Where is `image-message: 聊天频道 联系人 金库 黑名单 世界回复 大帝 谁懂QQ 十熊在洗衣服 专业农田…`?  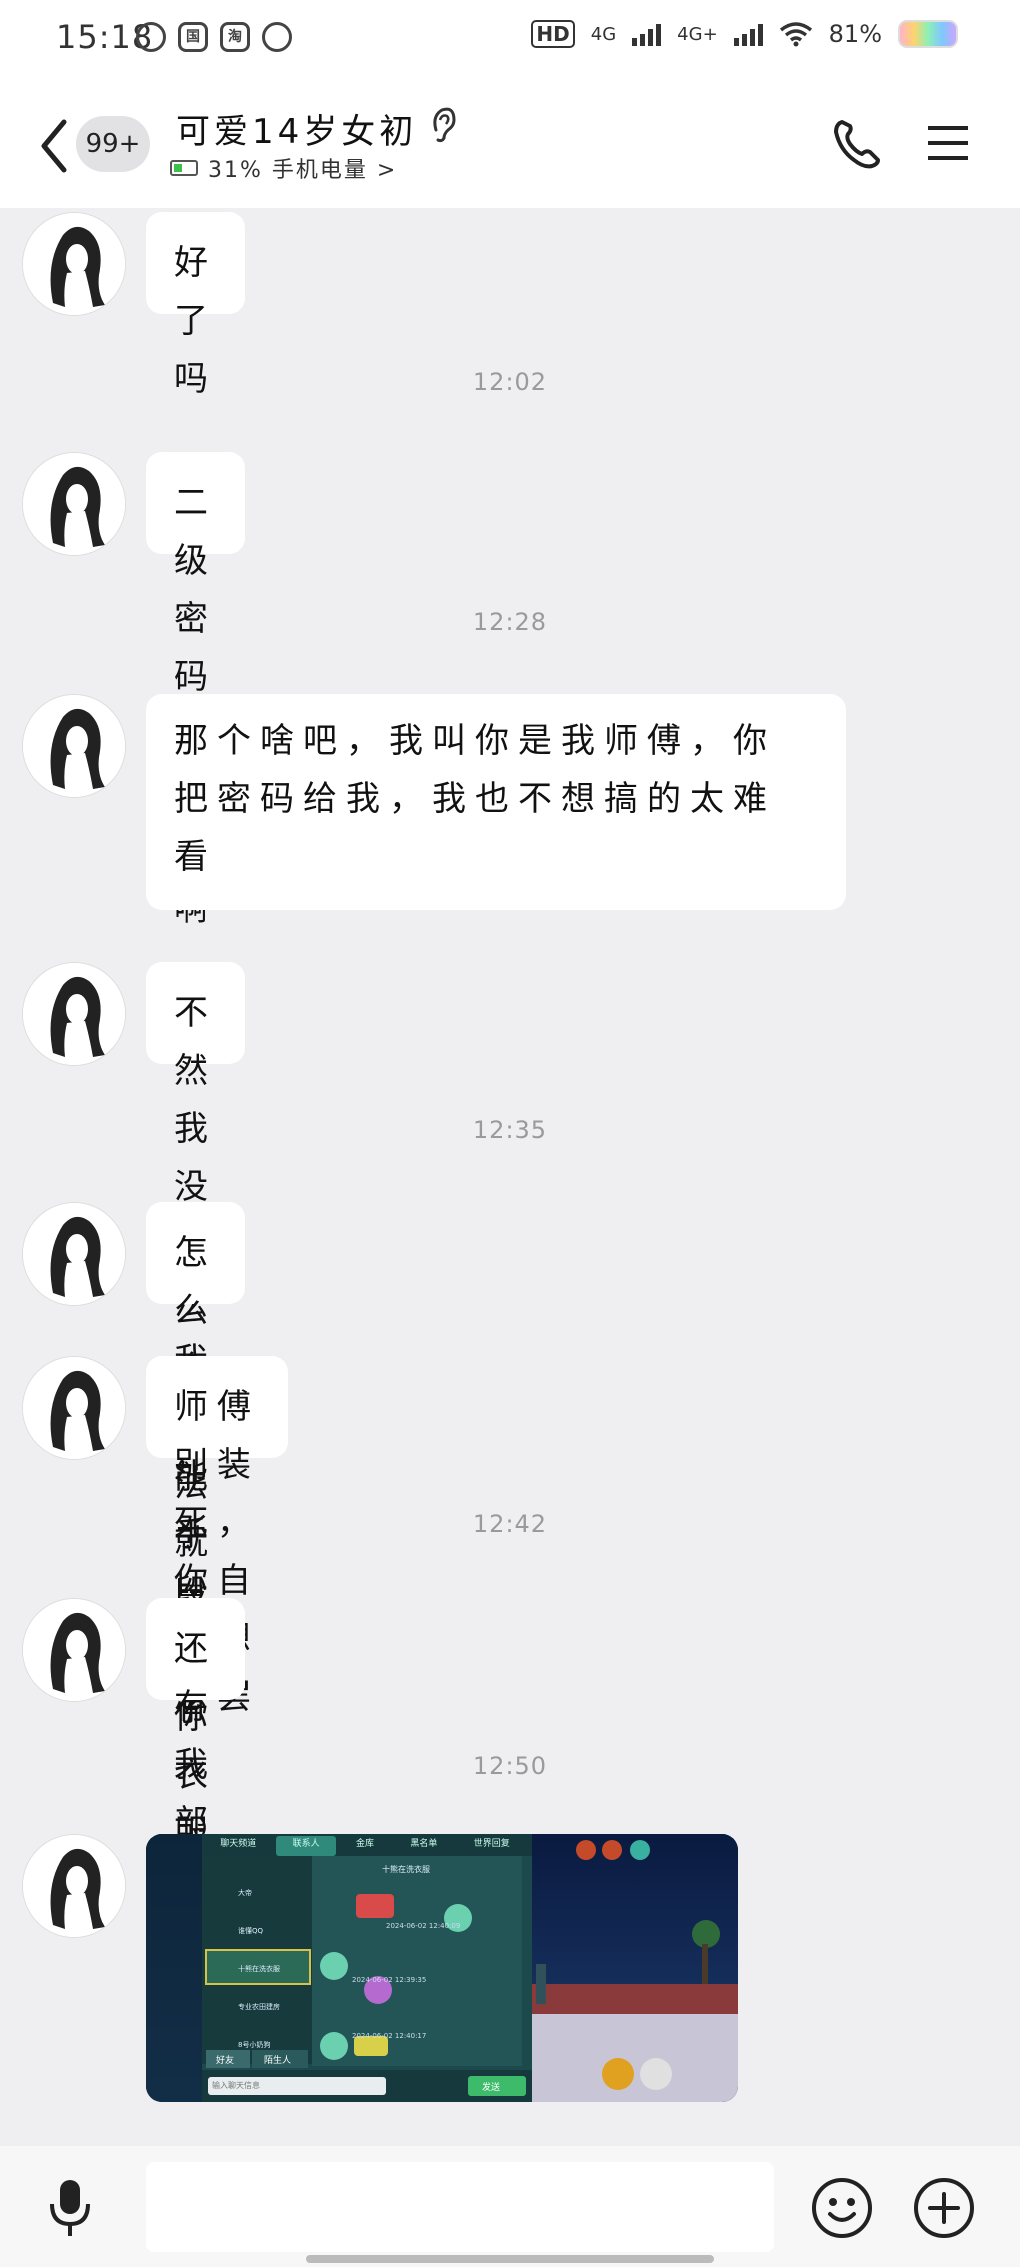 image-message: 聊天频道 联系人 金库 黑名单 世界回复 大帝 谁懂QQ 十熊在洗衣服 专业农田… is located at coordinates (442, 1968).